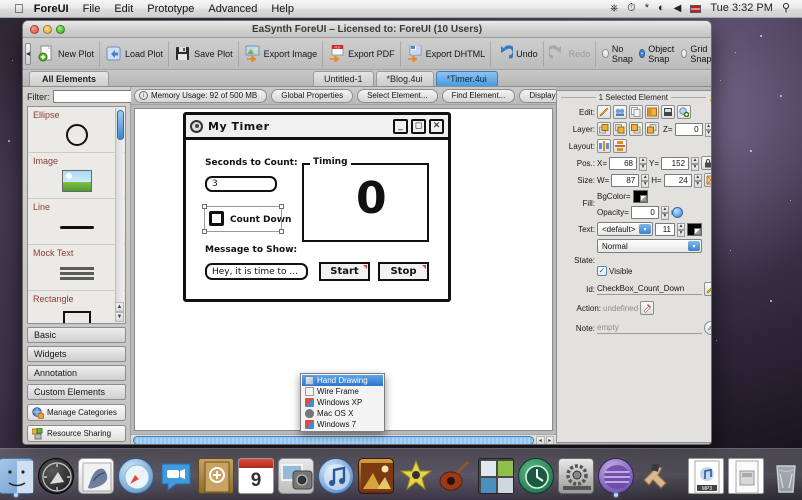 This screenshot has height=500, width=802. Describe the element at coordinates (652, 112) in the screenshot. I see `paste-icon` at that location.